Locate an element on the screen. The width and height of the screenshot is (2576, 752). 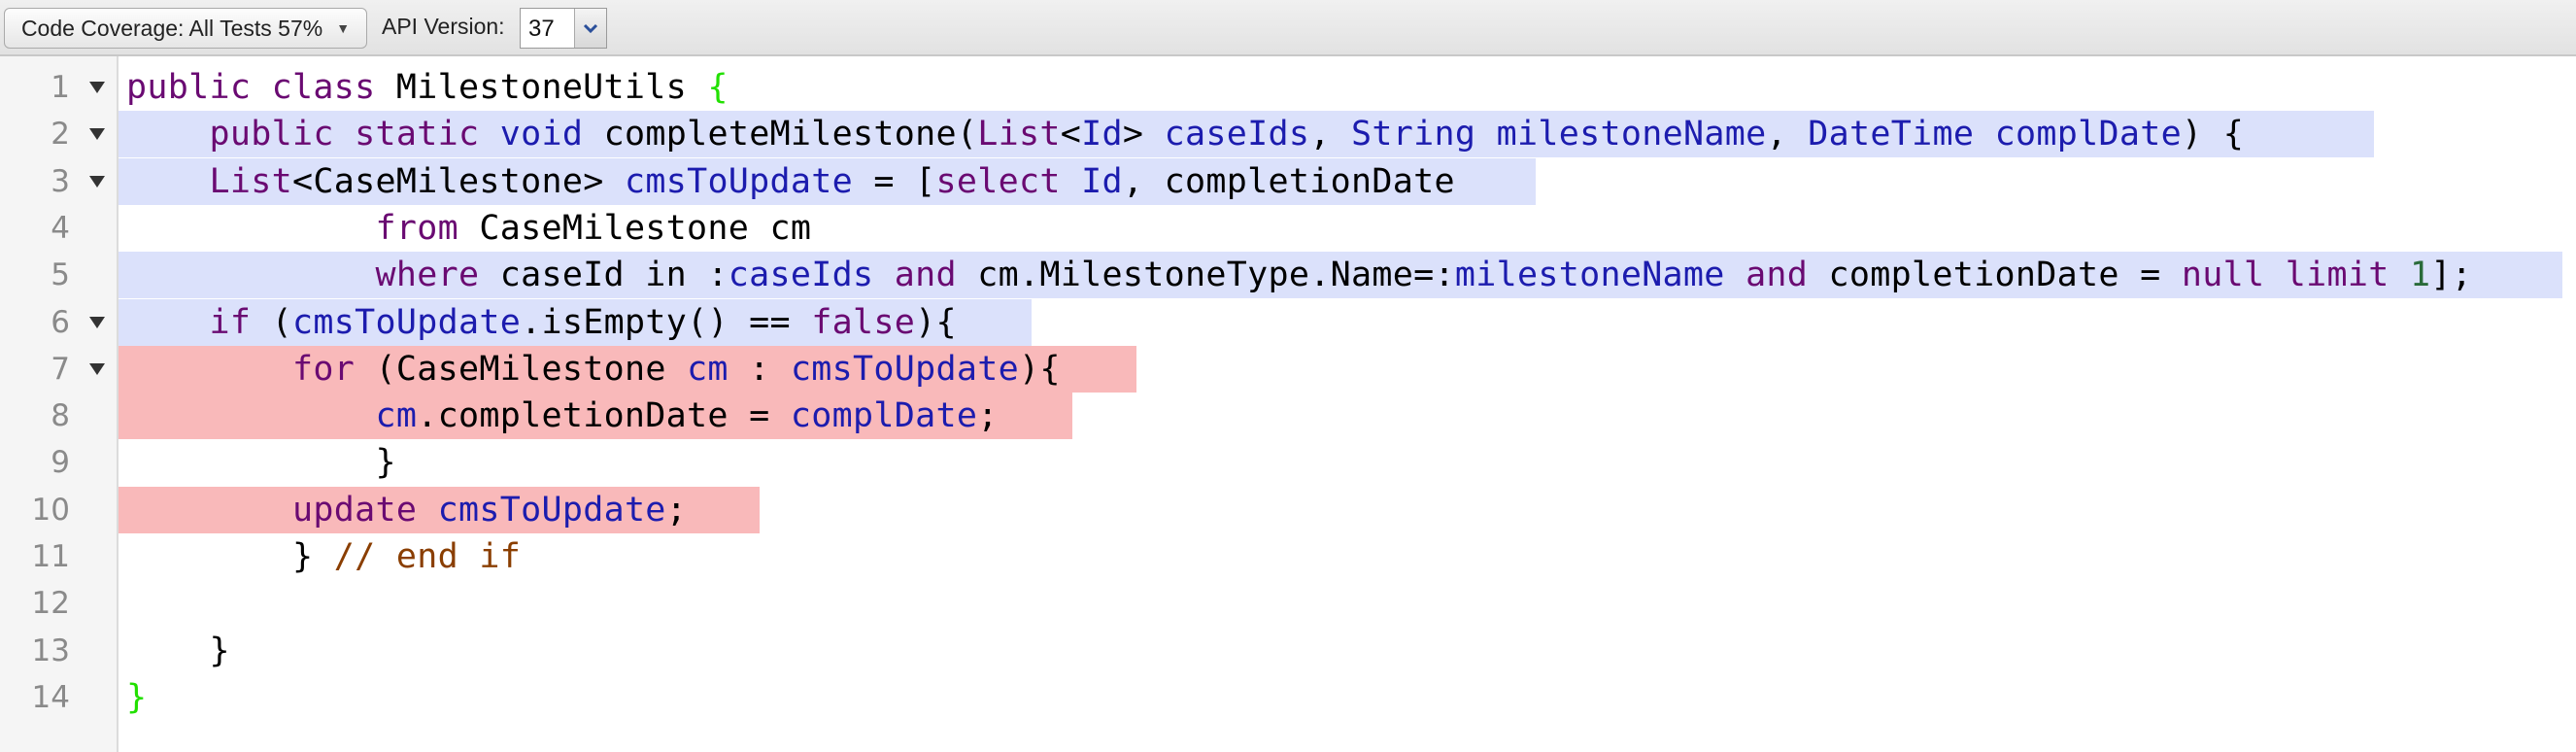
code-token: 1 is located at coordinates (2420, 276).